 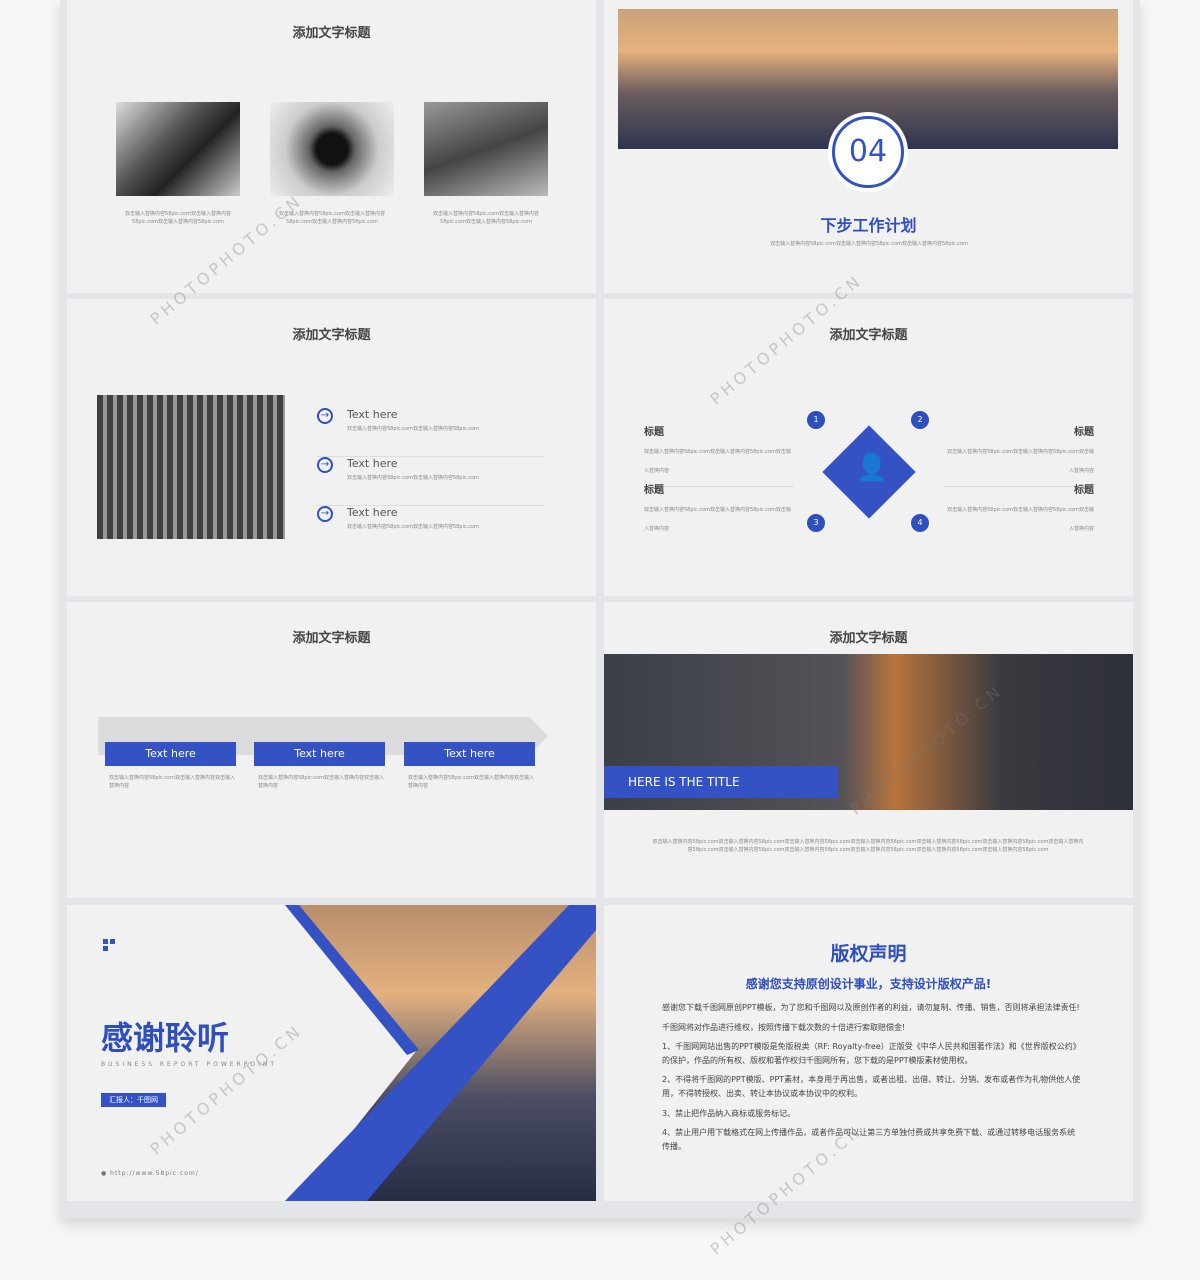 What do you see at coordinates (816, 523) in the screenshot?
I see `step-number: 3` at bounding box center [816, 523].